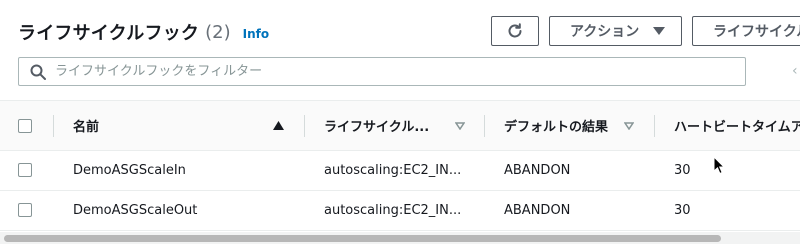 This screenshot has width=800, height=244. I want to click on create-lifecycle-hook-button: ライフサイクルフックを作成, so click(746, 31).